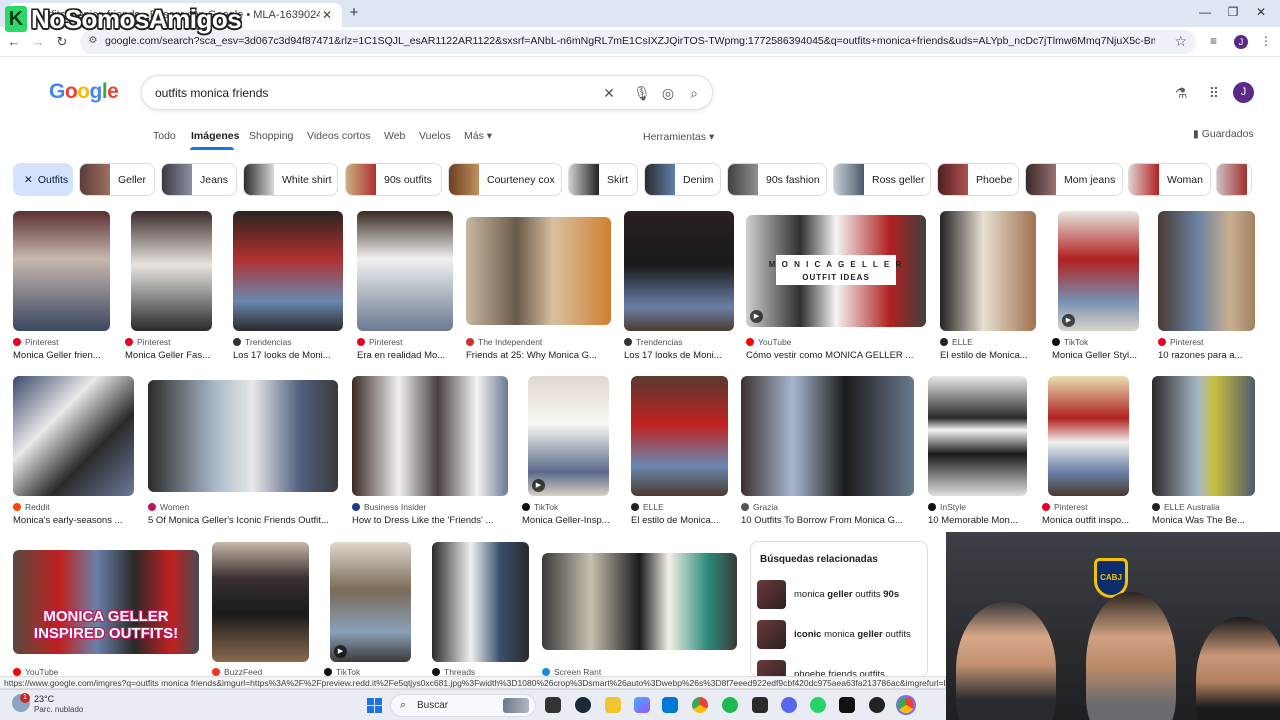 Image resolution: width=1280 pixels, height=720 pixels. What do you see at coordinates (694, 93) in the screenshot?
I see `search-icon: ⌕` at bounding box center [694, 93].